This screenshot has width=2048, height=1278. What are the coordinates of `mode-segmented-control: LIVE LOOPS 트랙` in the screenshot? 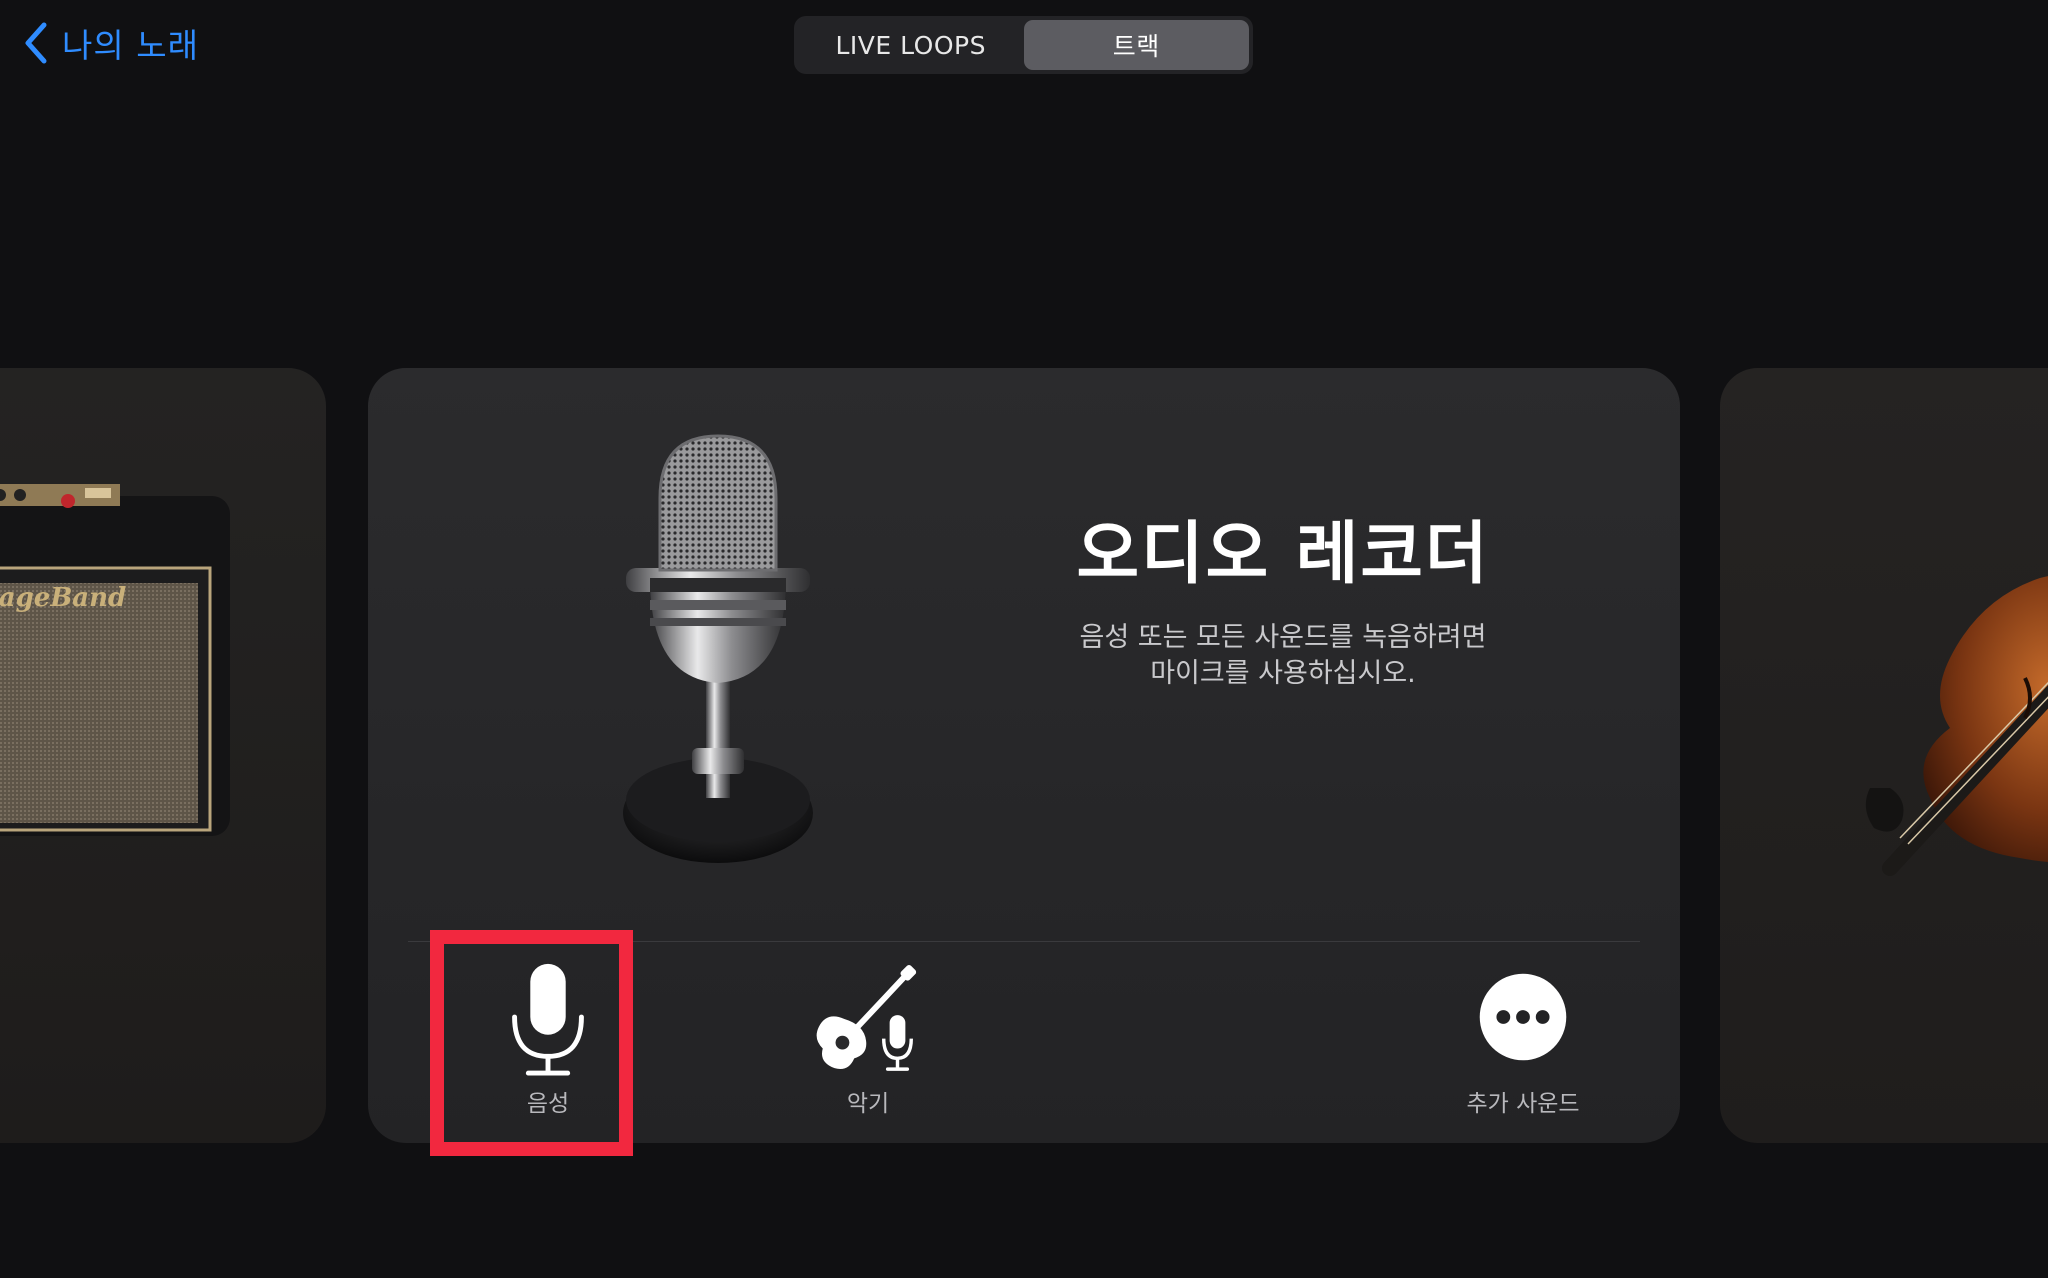 It's located at (1023, 45).